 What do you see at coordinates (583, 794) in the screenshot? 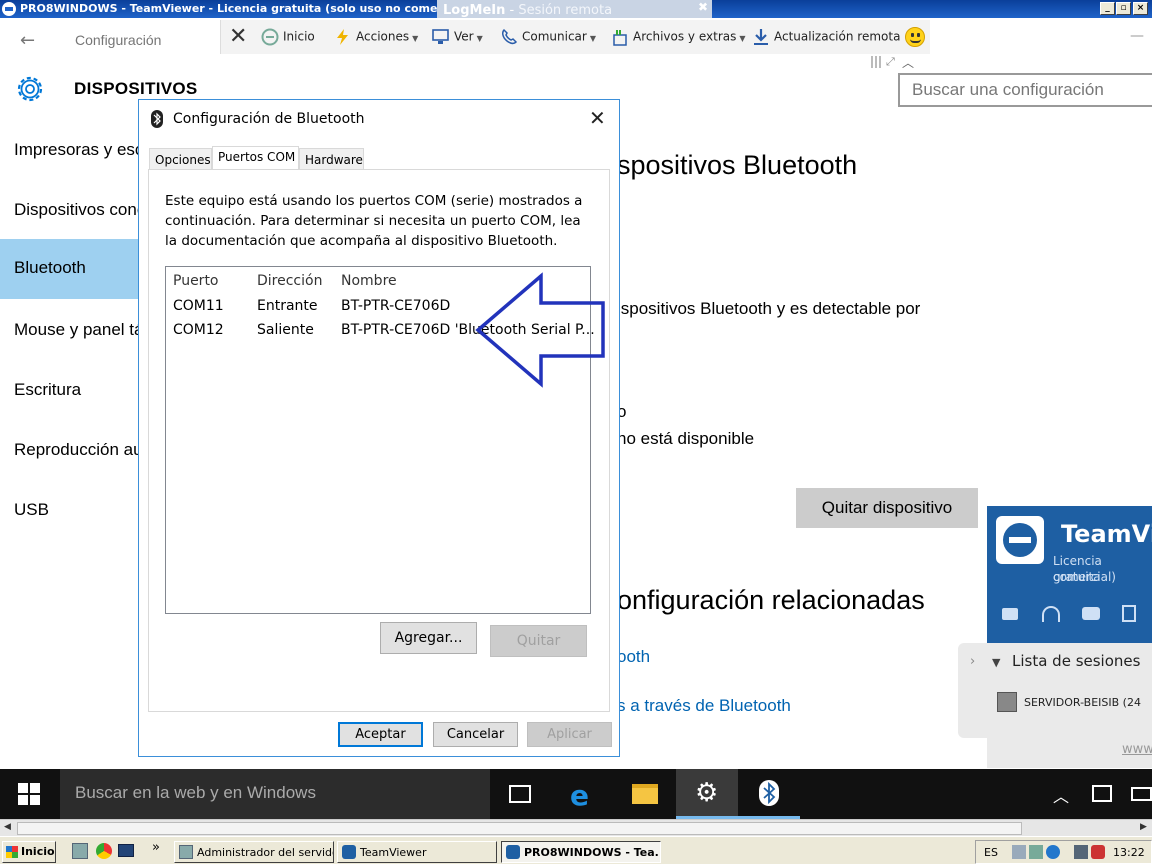
I see `edge-icon: e` at bounding box center [583, 794].